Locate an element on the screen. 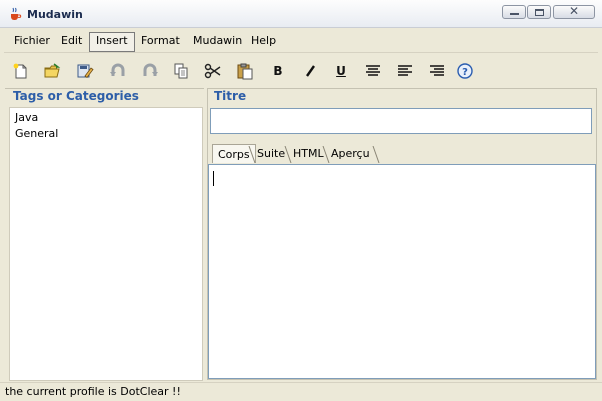 This screenshot has width=602, height=401. tab-html: HTML is located at coordinates (308, 153).